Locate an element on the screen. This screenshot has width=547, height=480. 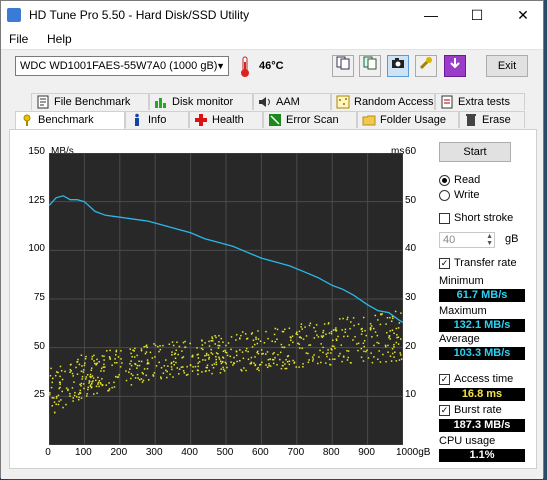
short-stroke-checkbox is located at coordinates (444, 218).